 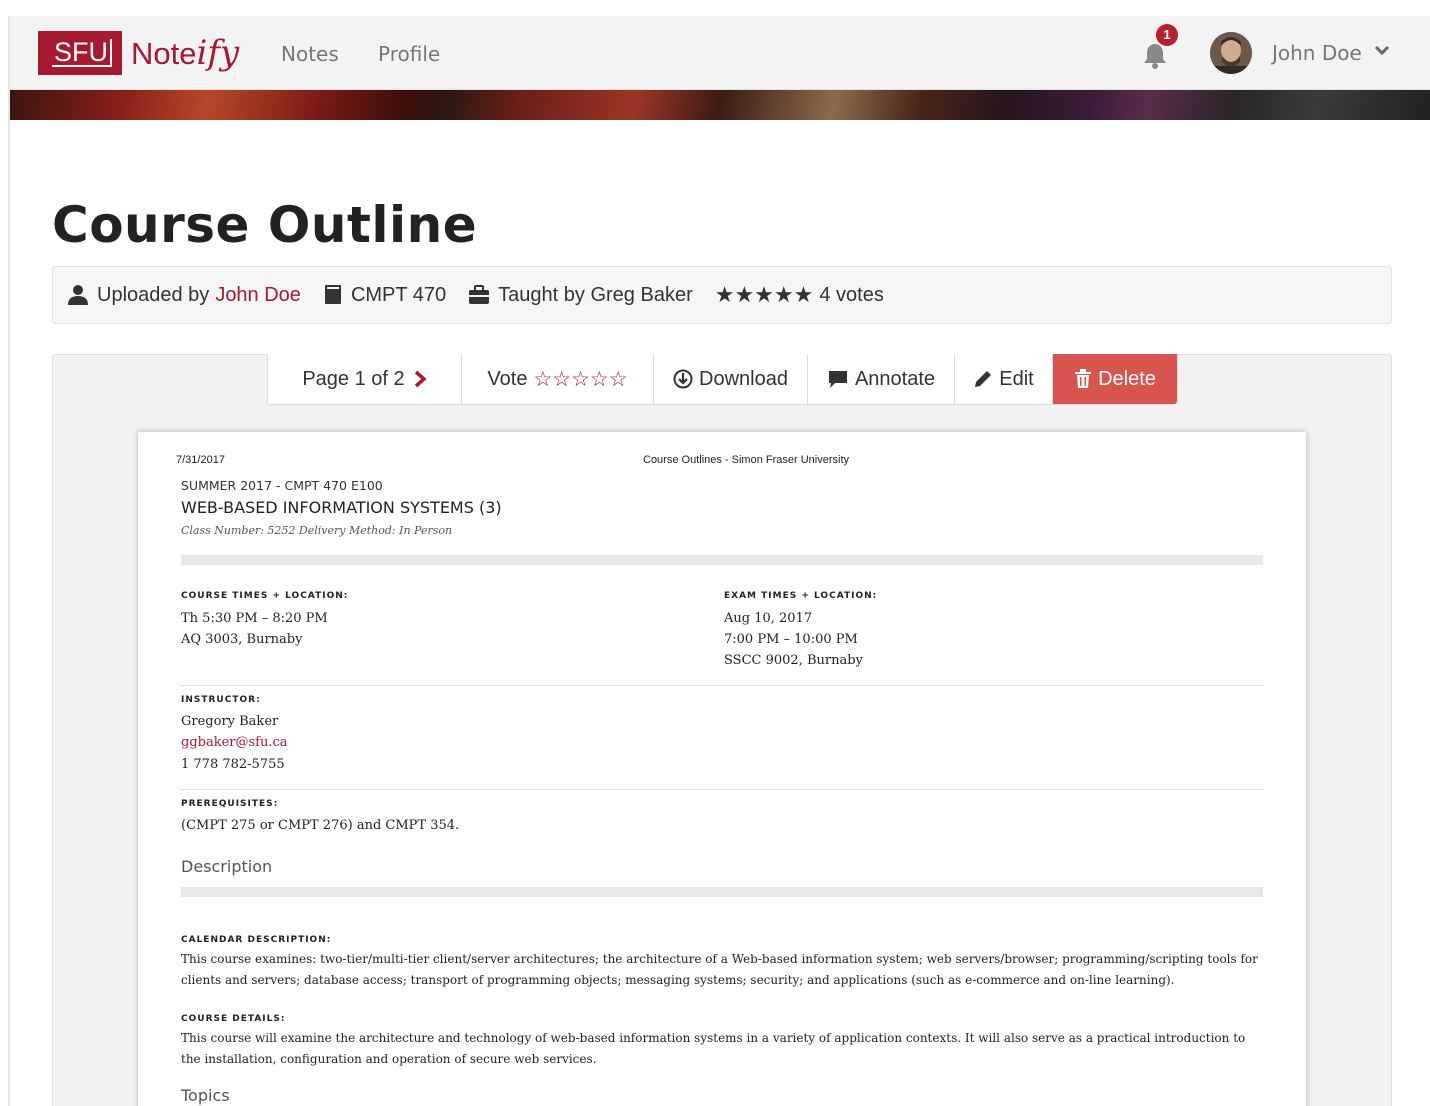 I want to click on download-label: Download, so click(x=743, y=378).